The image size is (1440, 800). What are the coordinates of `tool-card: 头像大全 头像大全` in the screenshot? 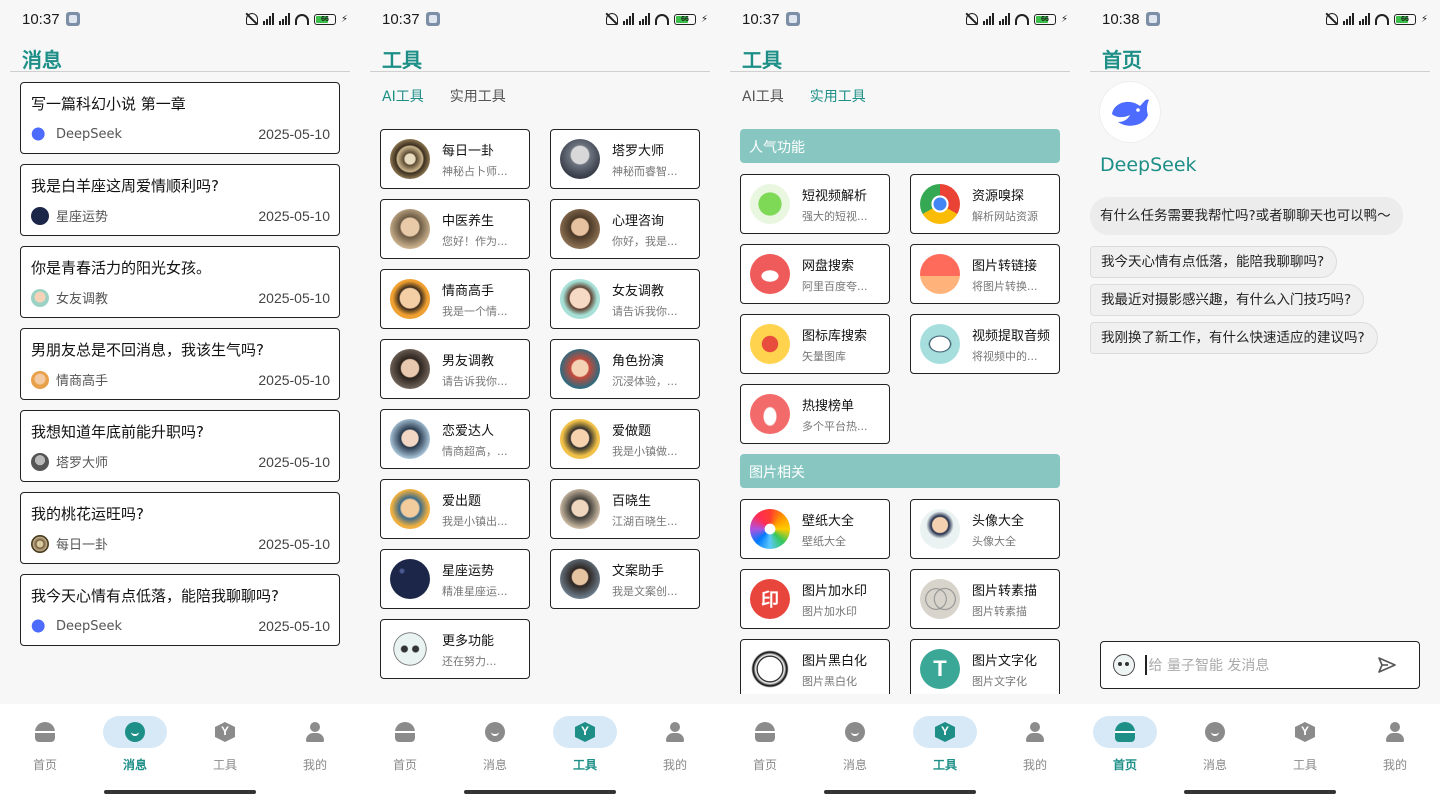 It's located at (985, 529).